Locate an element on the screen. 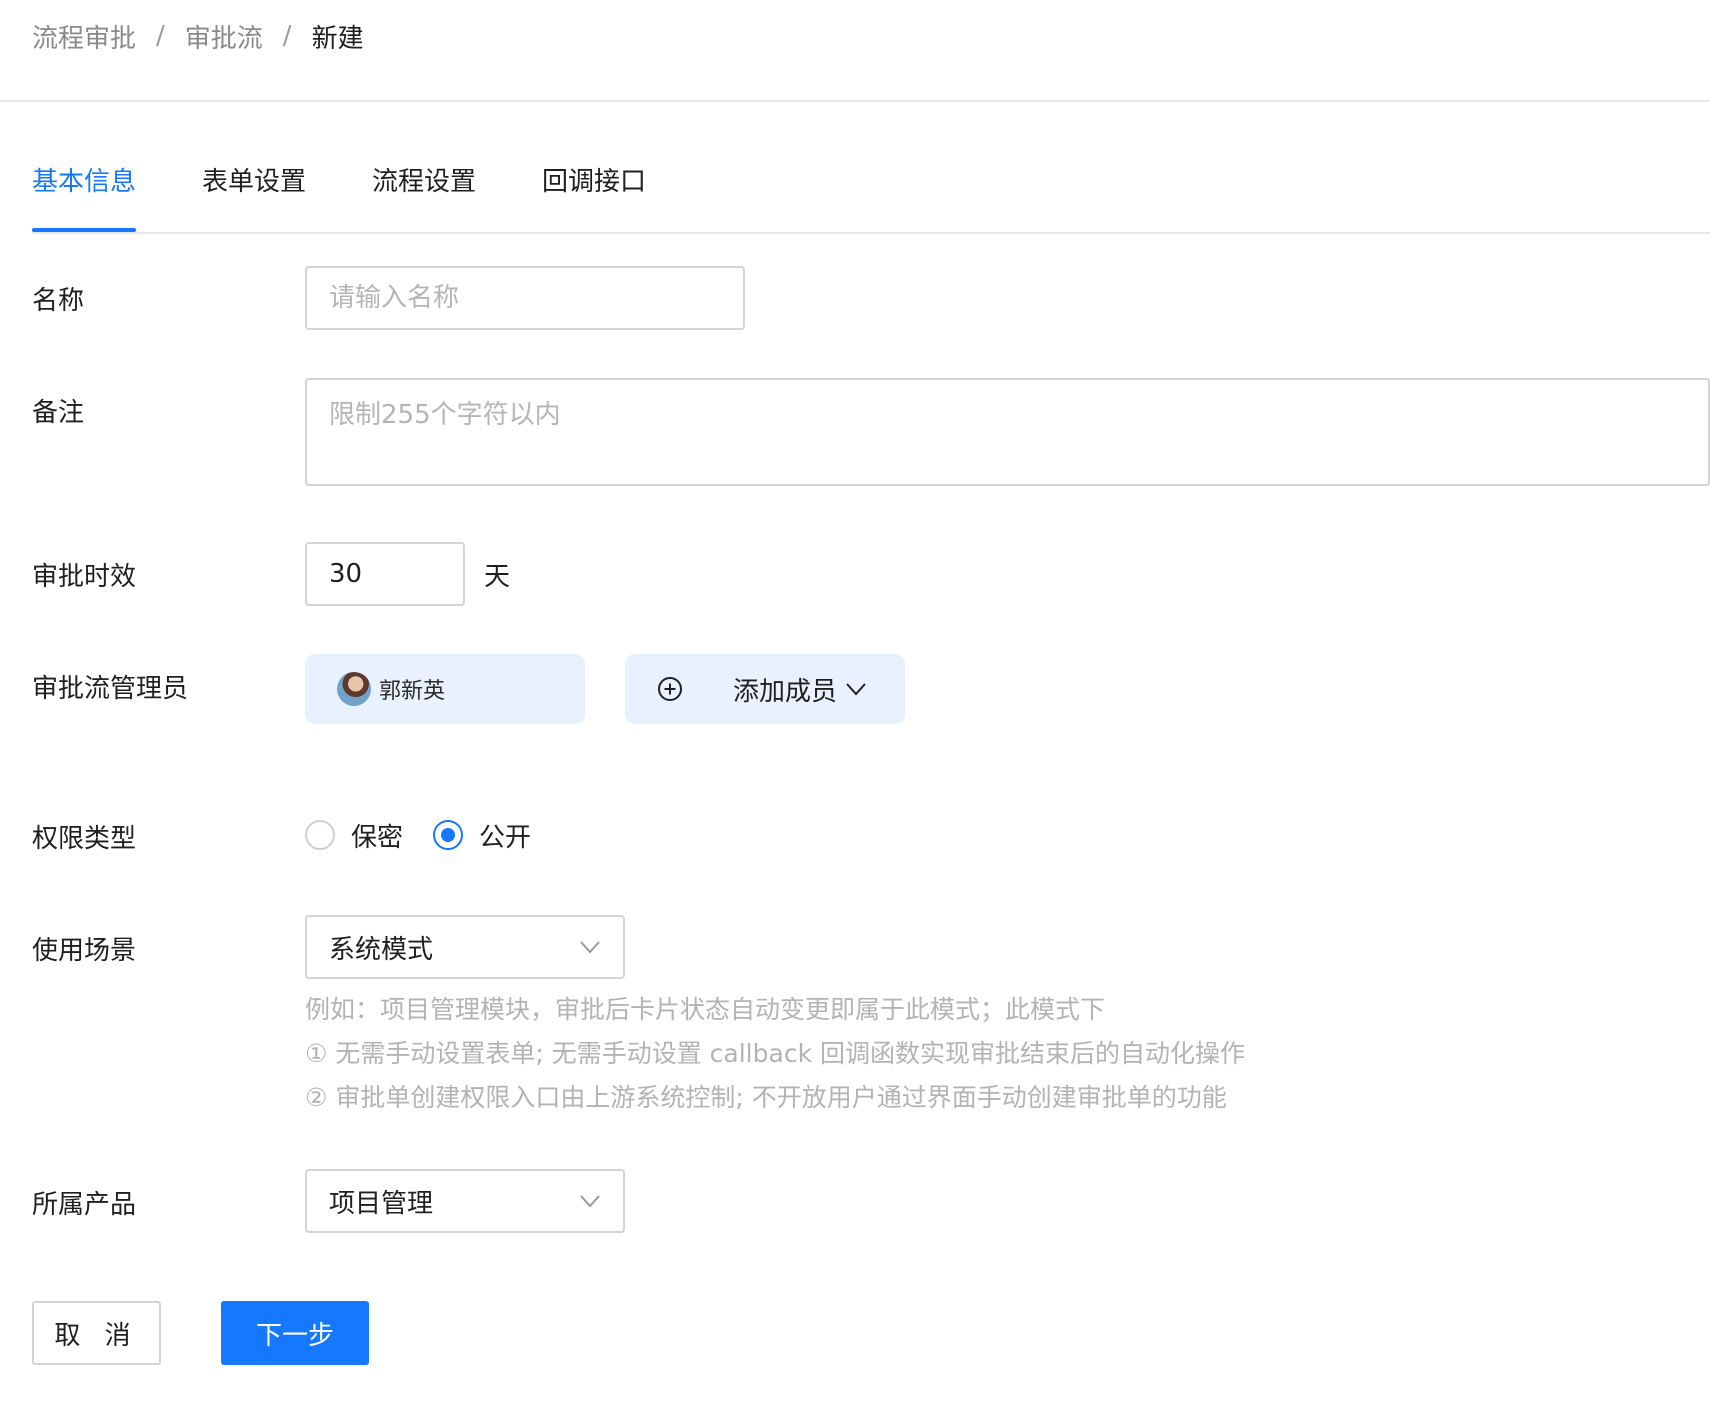 The height and width of the screenshot is (1410, 1710). radio-public-label: 公开 is located at coordinates (505, 835).